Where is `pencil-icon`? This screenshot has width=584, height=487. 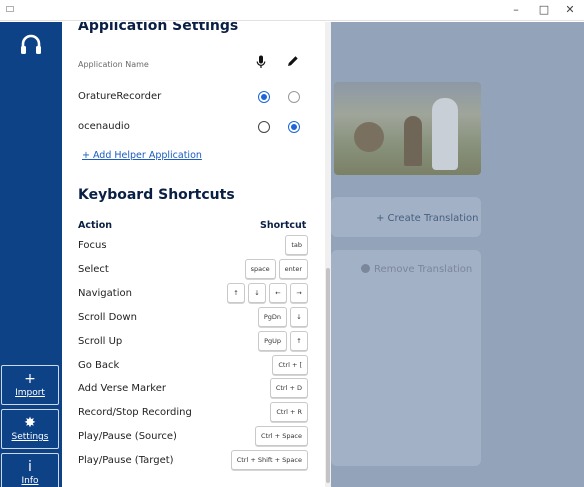 pencil-icon is located at coordinates (293, 61).